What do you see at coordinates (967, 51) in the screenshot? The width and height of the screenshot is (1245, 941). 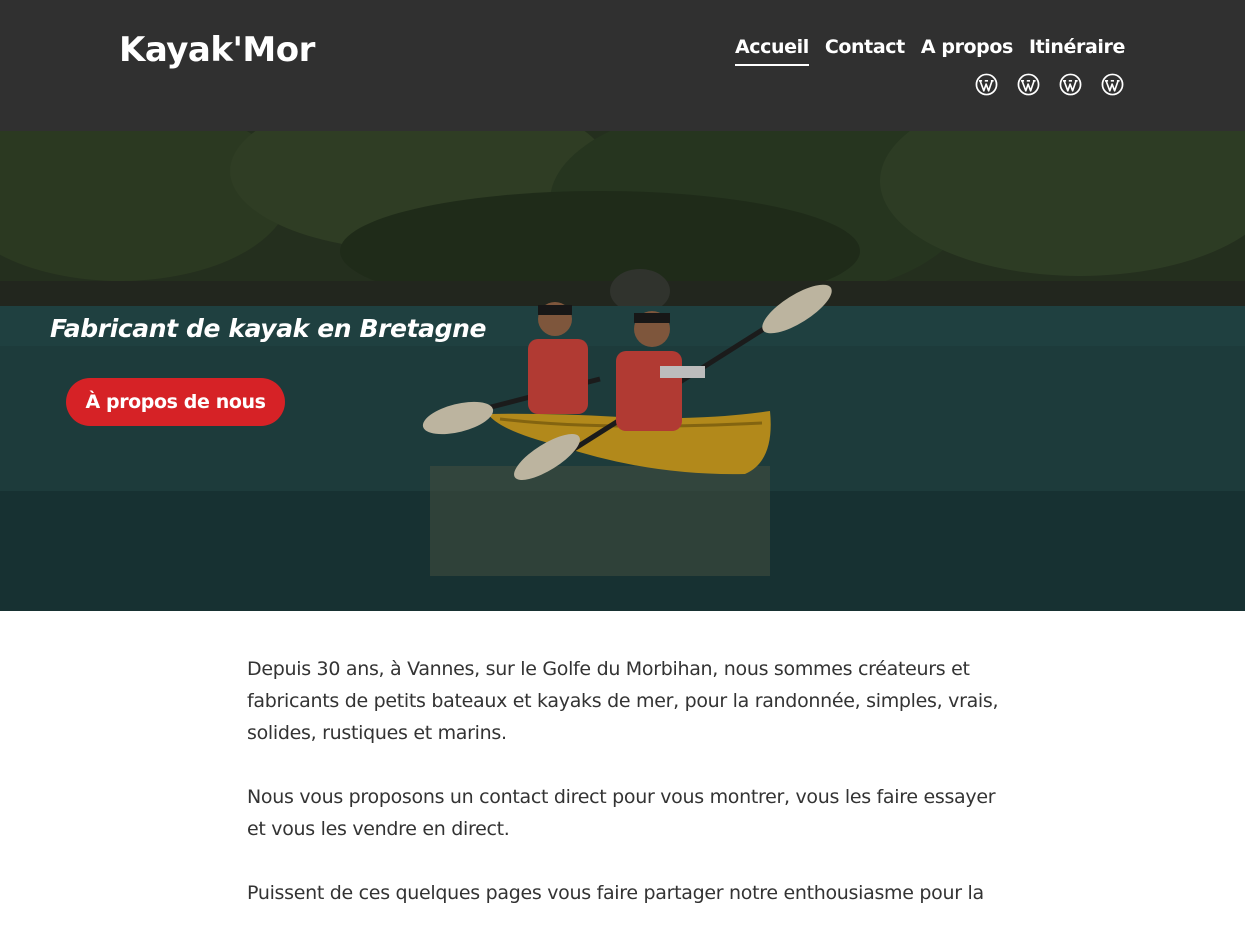 I see `nav-item-a-propos: A propos` at bounding box center [967, 51].